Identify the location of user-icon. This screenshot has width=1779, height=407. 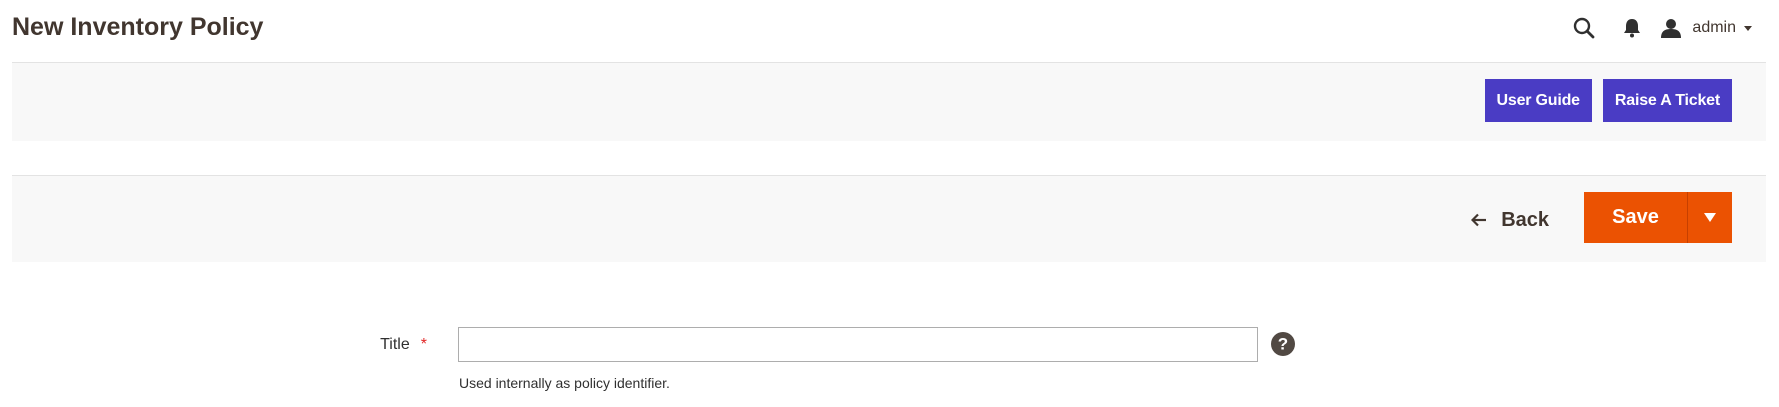
(1671, 28).